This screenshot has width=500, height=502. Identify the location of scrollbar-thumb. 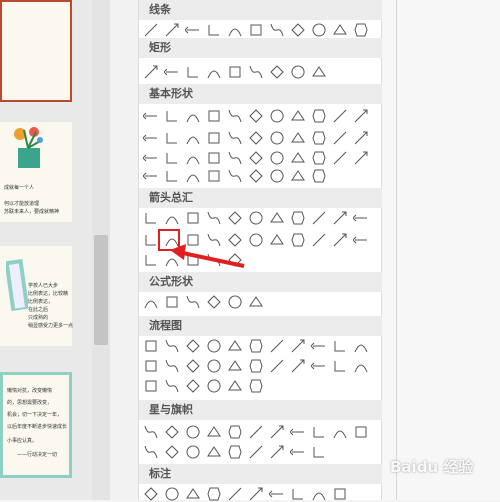
(101, 290).